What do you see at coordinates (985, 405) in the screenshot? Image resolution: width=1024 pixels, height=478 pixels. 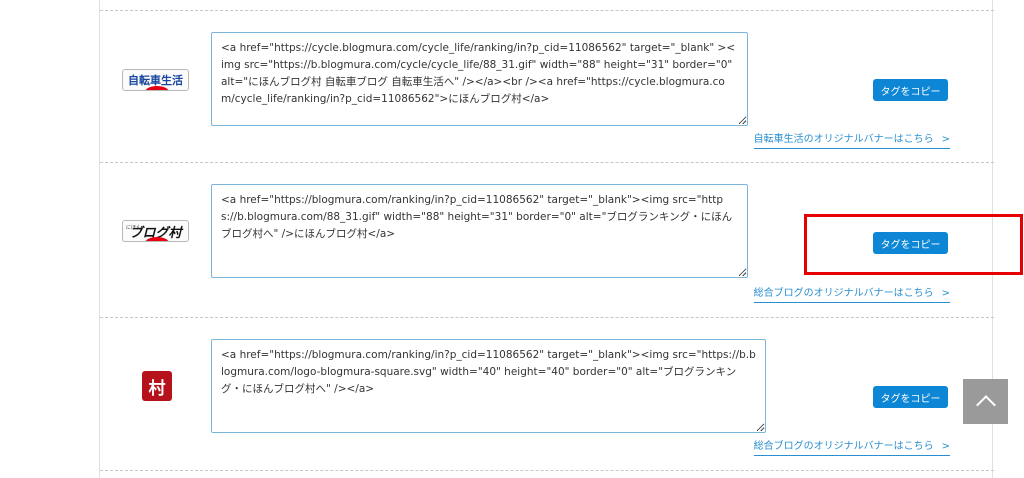 I see `chevron-up-icon` at bounding box center [985, 405].